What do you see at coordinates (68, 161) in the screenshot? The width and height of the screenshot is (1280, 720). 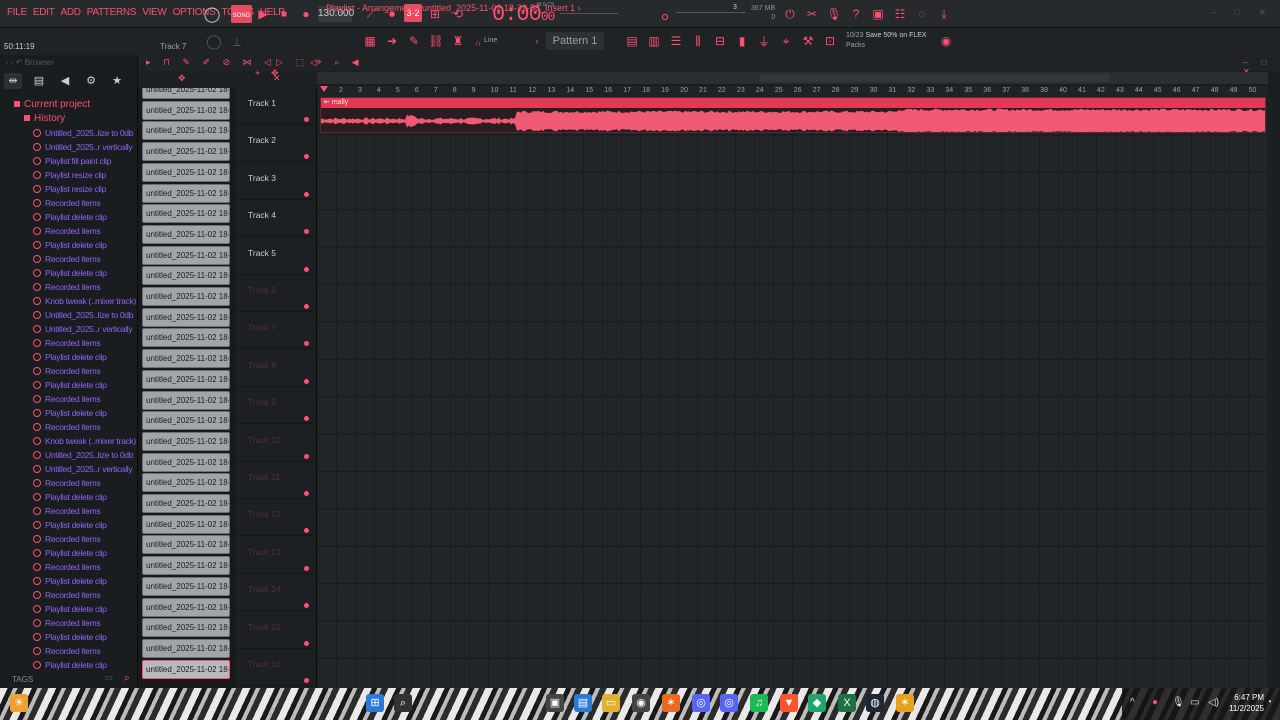 I see `history-item: Playlist fill paint clip` at bounding box center [68, 161].